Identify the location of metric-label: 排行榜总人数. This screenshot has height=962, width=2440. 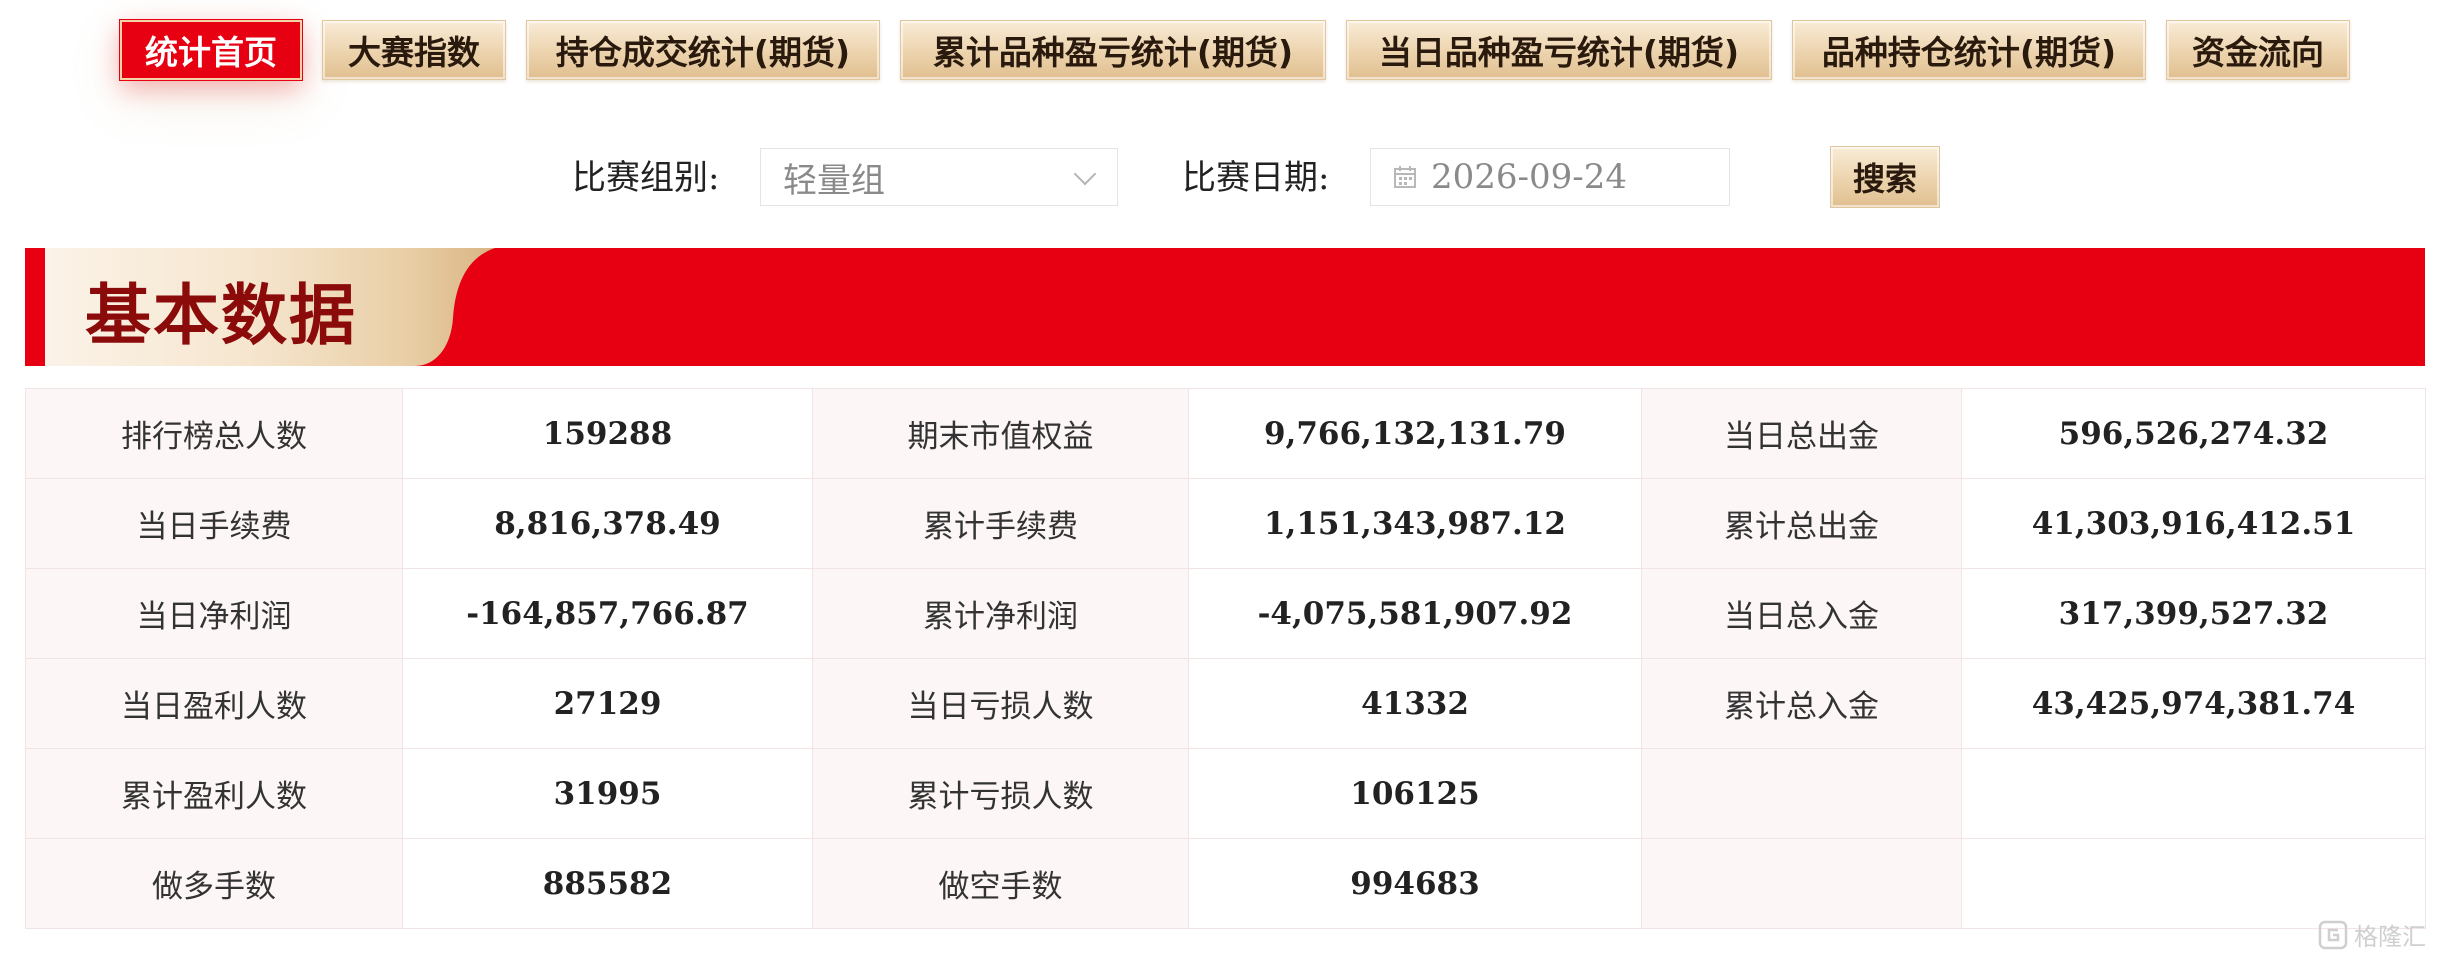
(214, 433).